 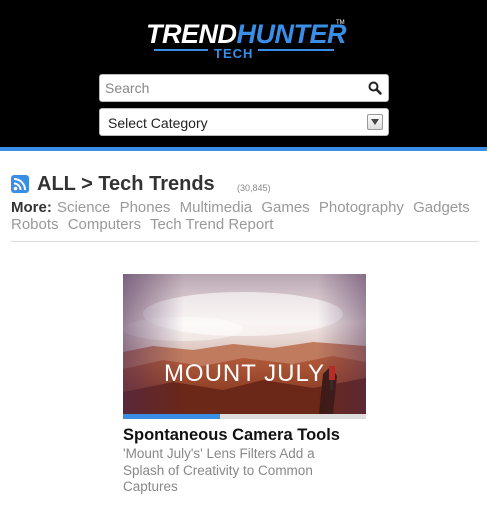 What do you see at coordinates (441, 207) in the screenshot?
I see `category-link-gadgets: Gadgets` at bounding box center [441, 207].